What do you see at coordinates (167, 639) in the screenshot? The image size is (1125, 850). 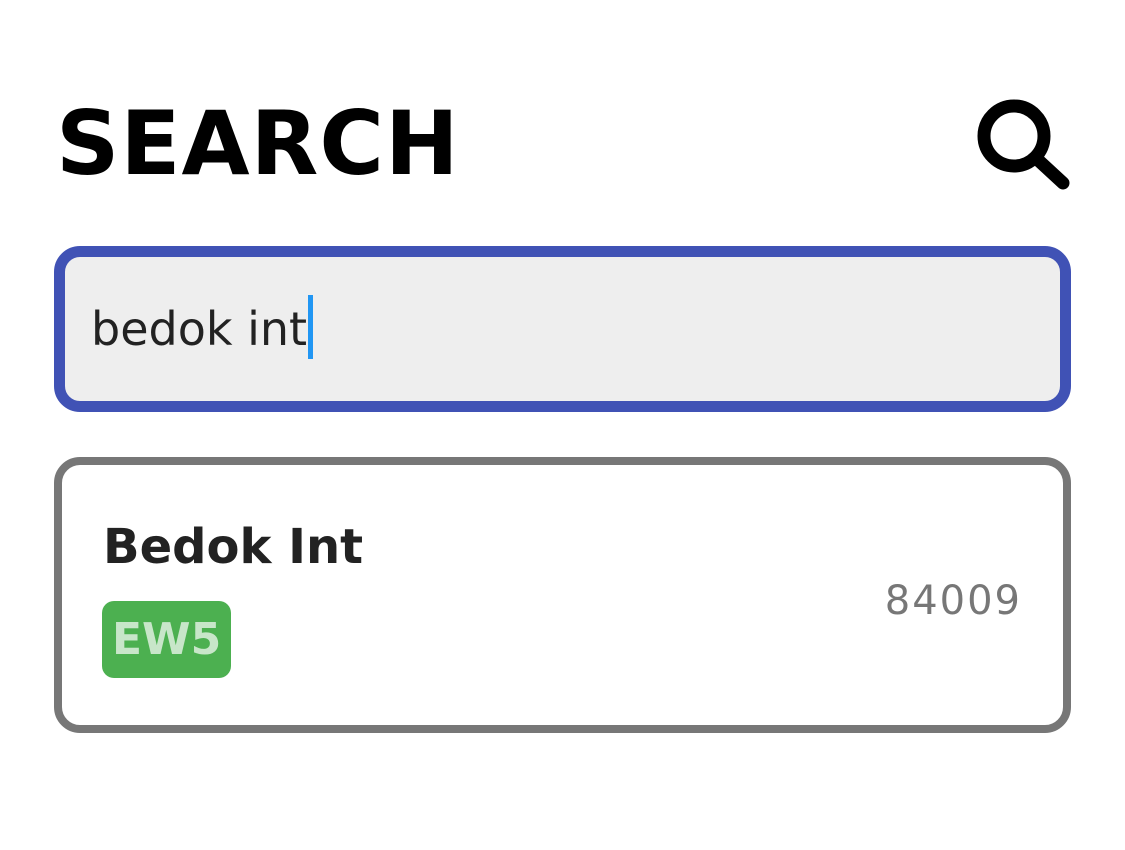 I see `line-badge: EW5` at bounding box center [167, 639].